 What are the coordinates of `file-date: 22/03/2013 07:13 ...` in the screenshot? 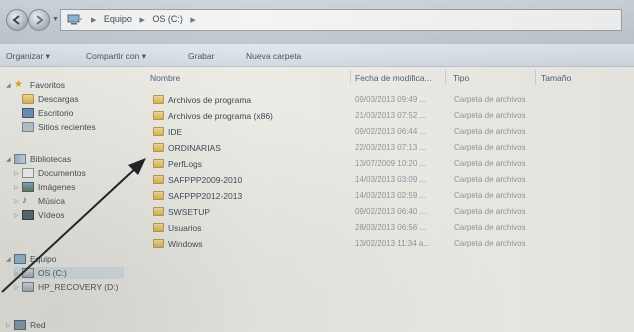 It's located at (391, 147).